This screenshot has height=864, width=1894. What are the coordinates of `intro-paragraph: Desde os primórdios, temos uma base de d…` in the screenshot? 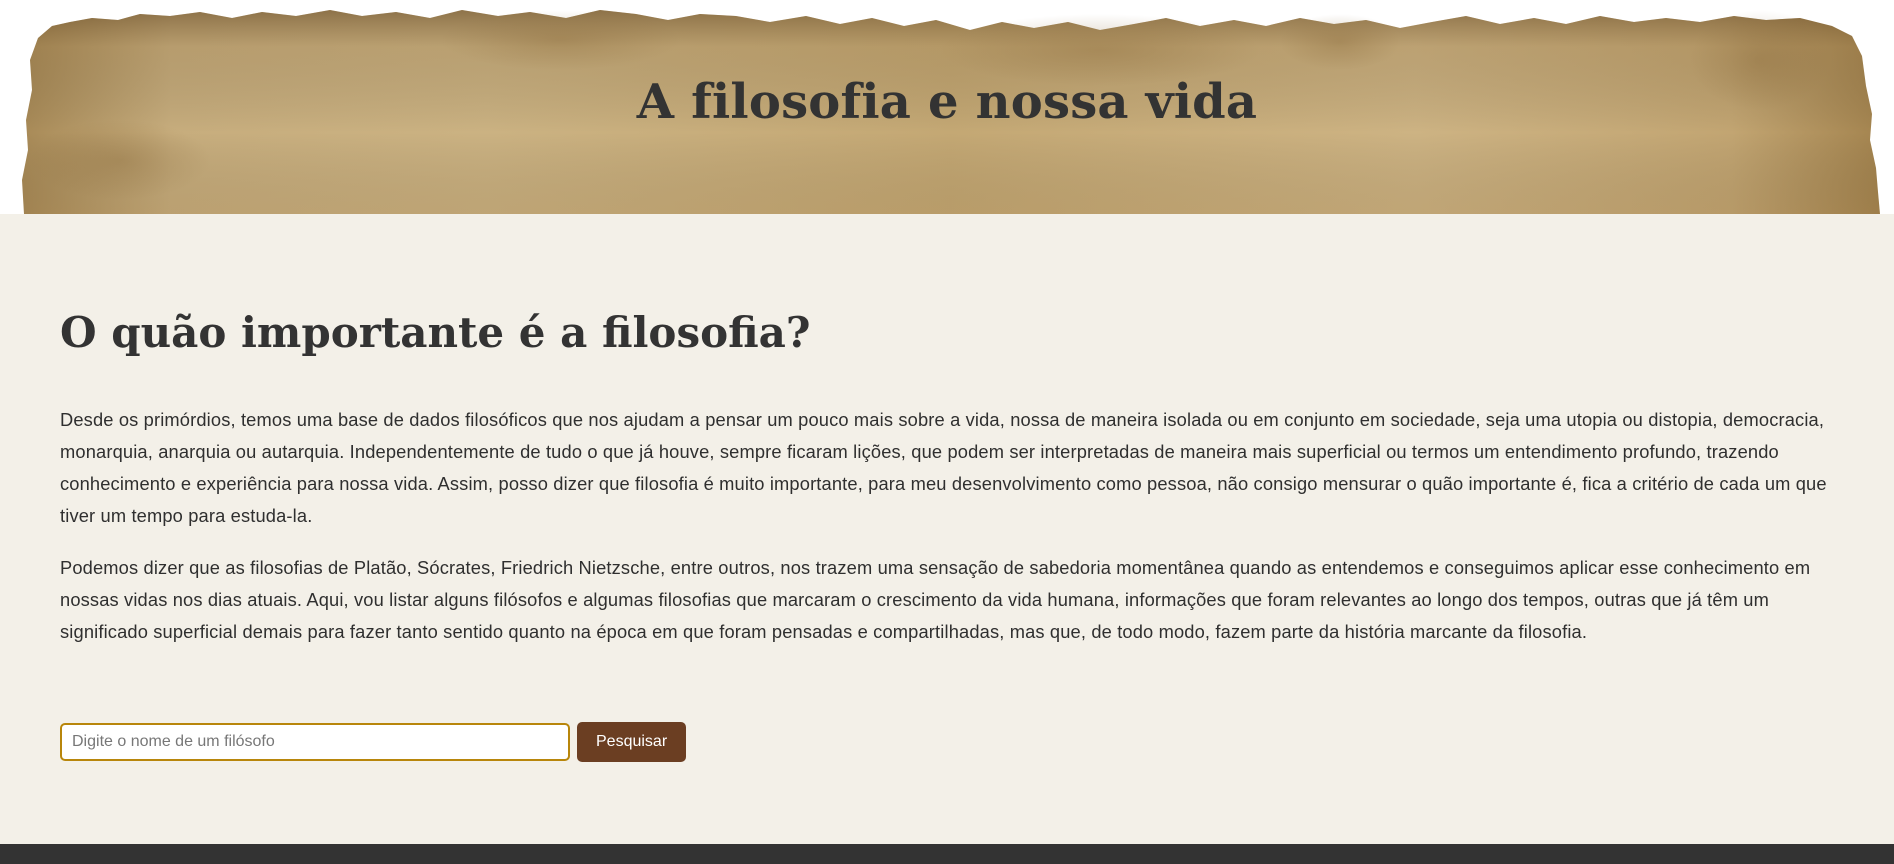 It's located at (943, 467).